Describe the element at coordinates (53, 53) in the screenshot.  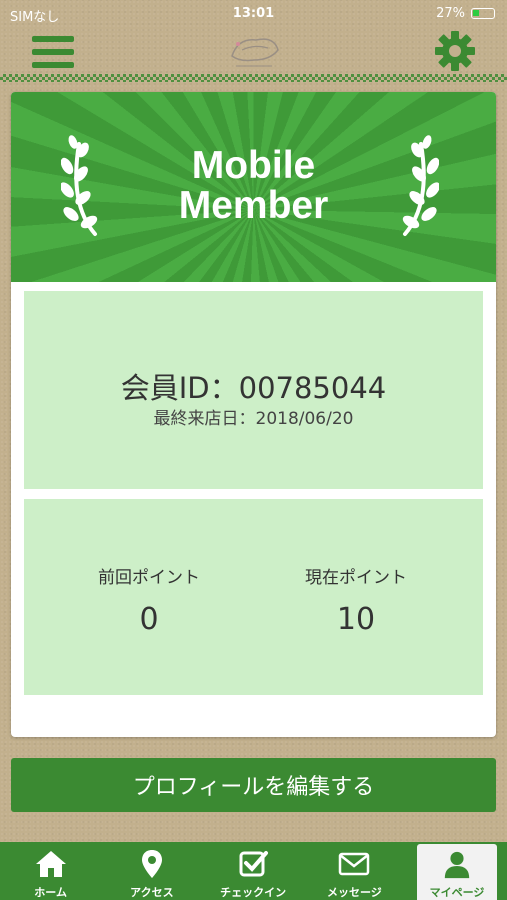
I see `menu-button` at that location.